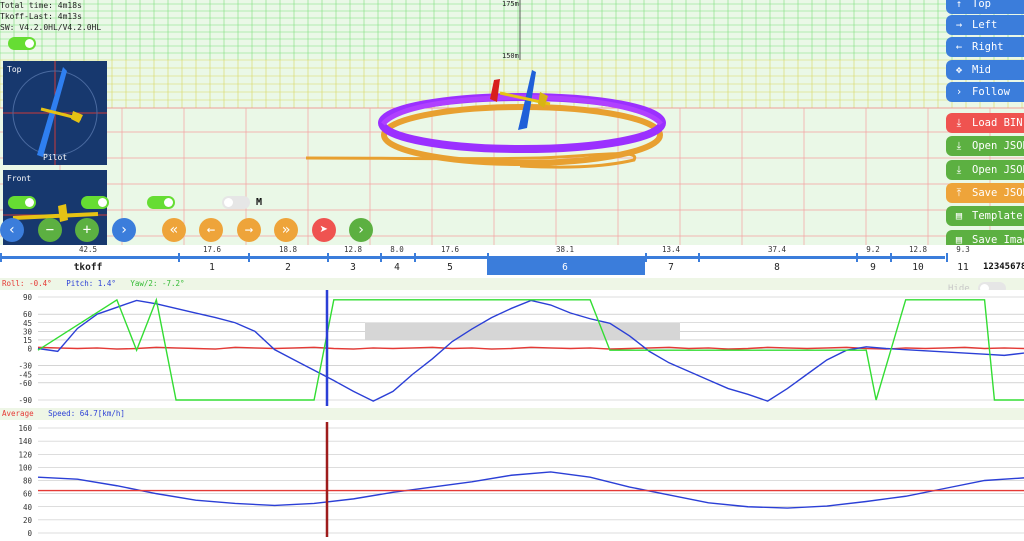 The width and height of the screenshot is (1024, 541). What do you see at coordinates (918, 267) in the screenshot?
I see `segment-label: 10` at bounding box center [918, 267].